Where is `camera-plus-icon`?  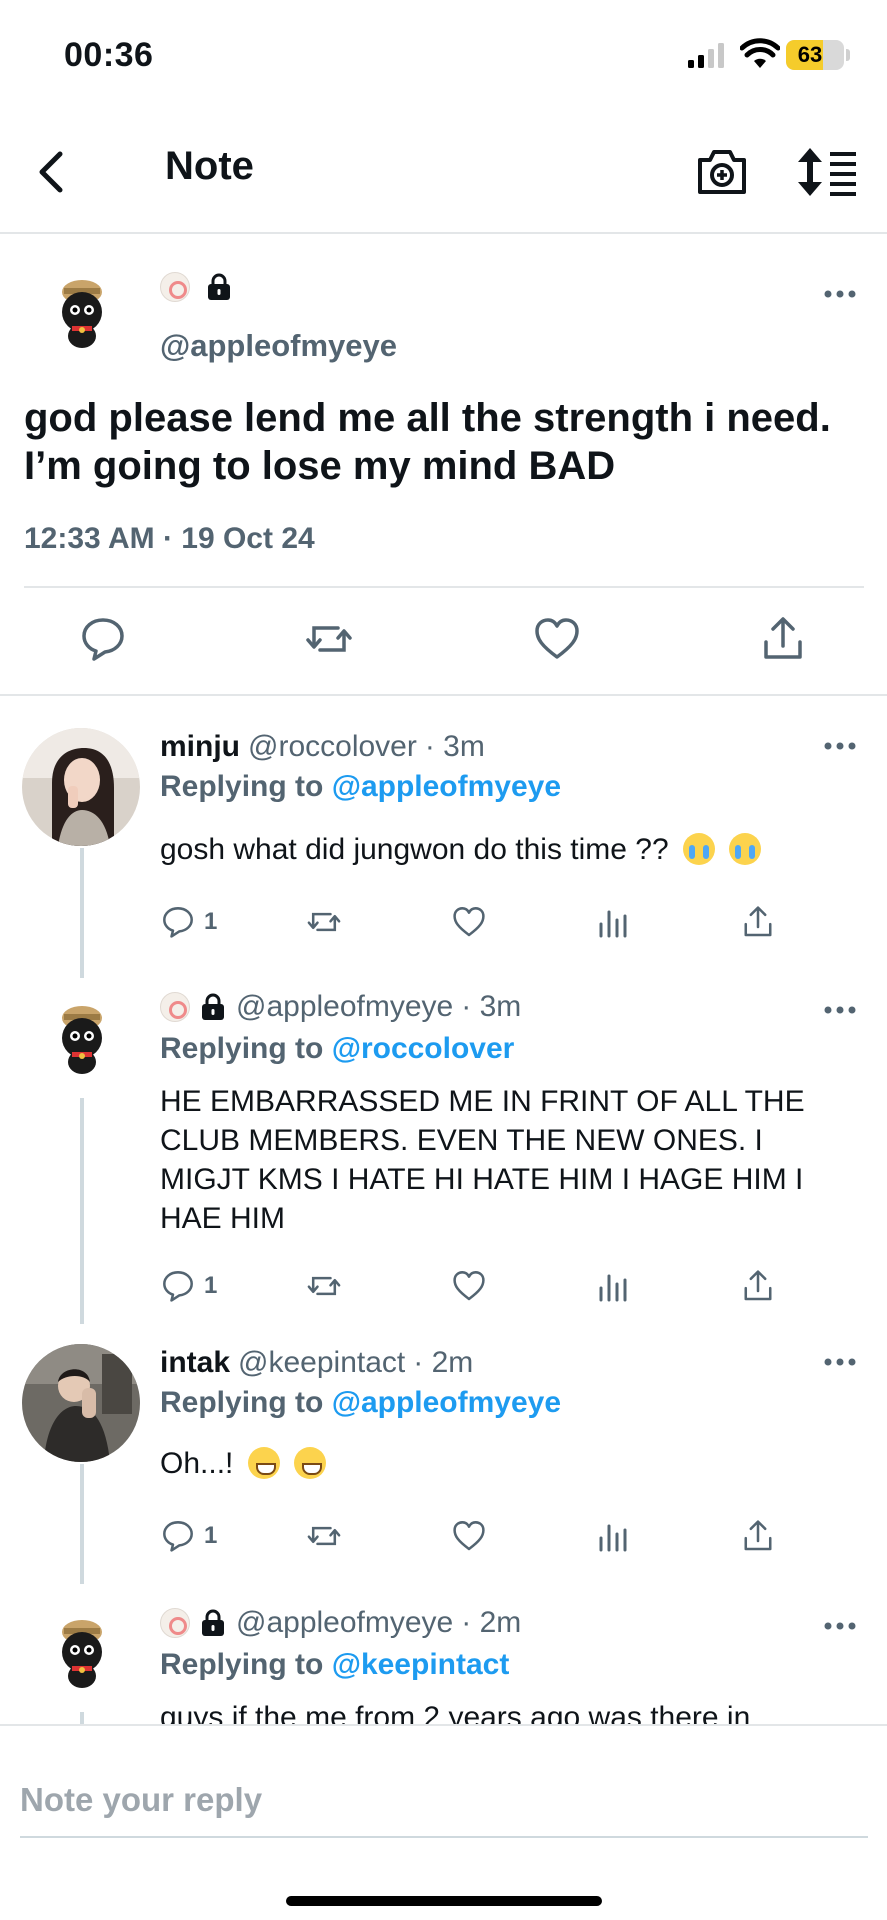 camera-plus-icon is located at coordinates (722, 172).